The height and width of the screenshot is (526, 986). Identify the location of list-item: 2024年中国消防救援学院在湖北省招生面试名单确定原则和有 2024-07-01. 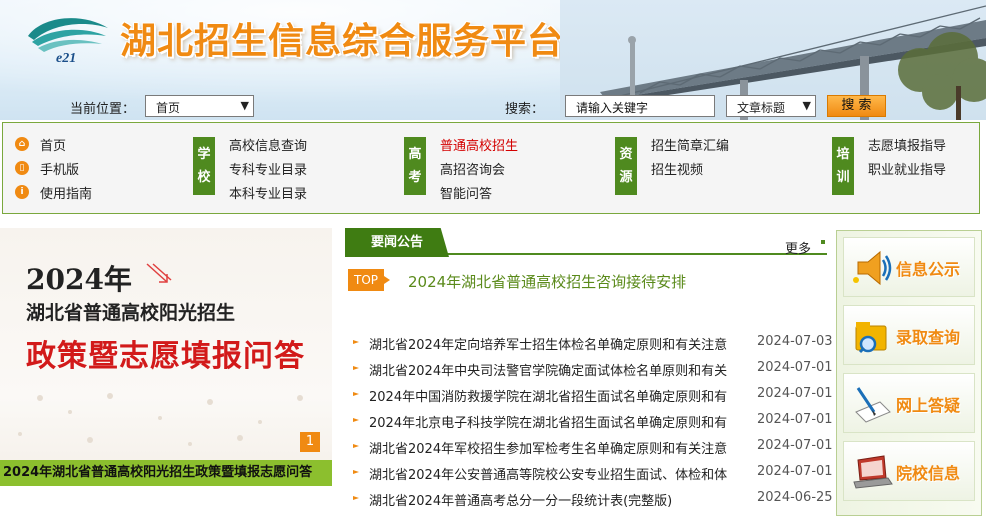
(589, 396).